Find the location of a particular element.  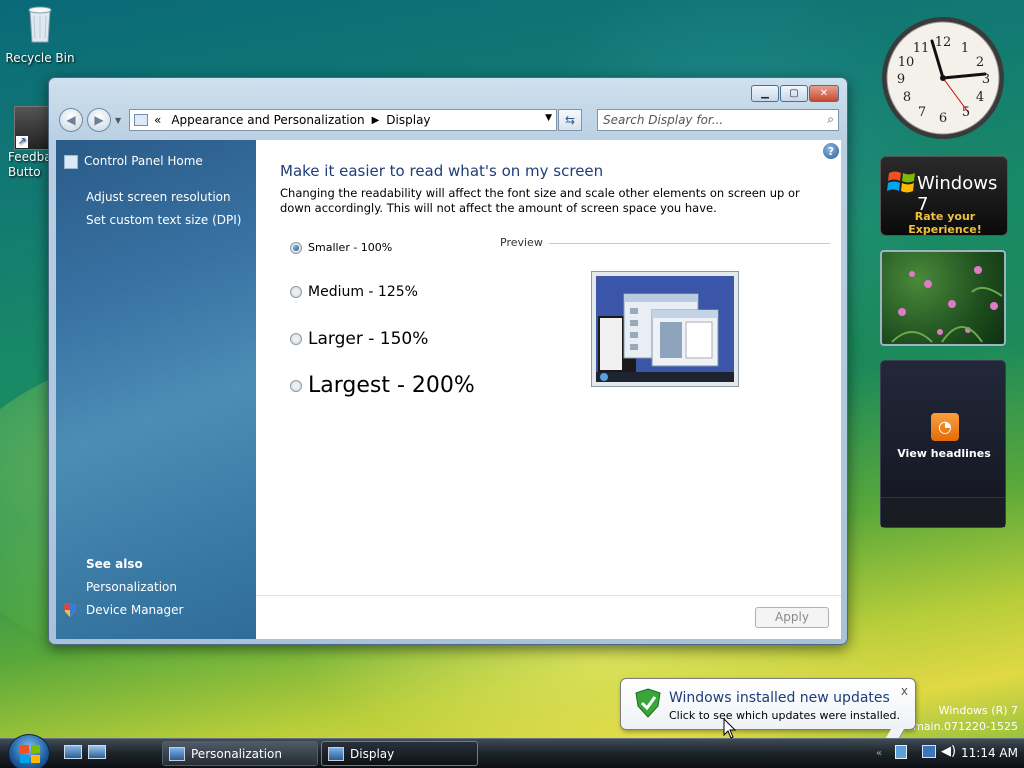

view-headlines-link: View headlines is located at coordinates (944, 453).